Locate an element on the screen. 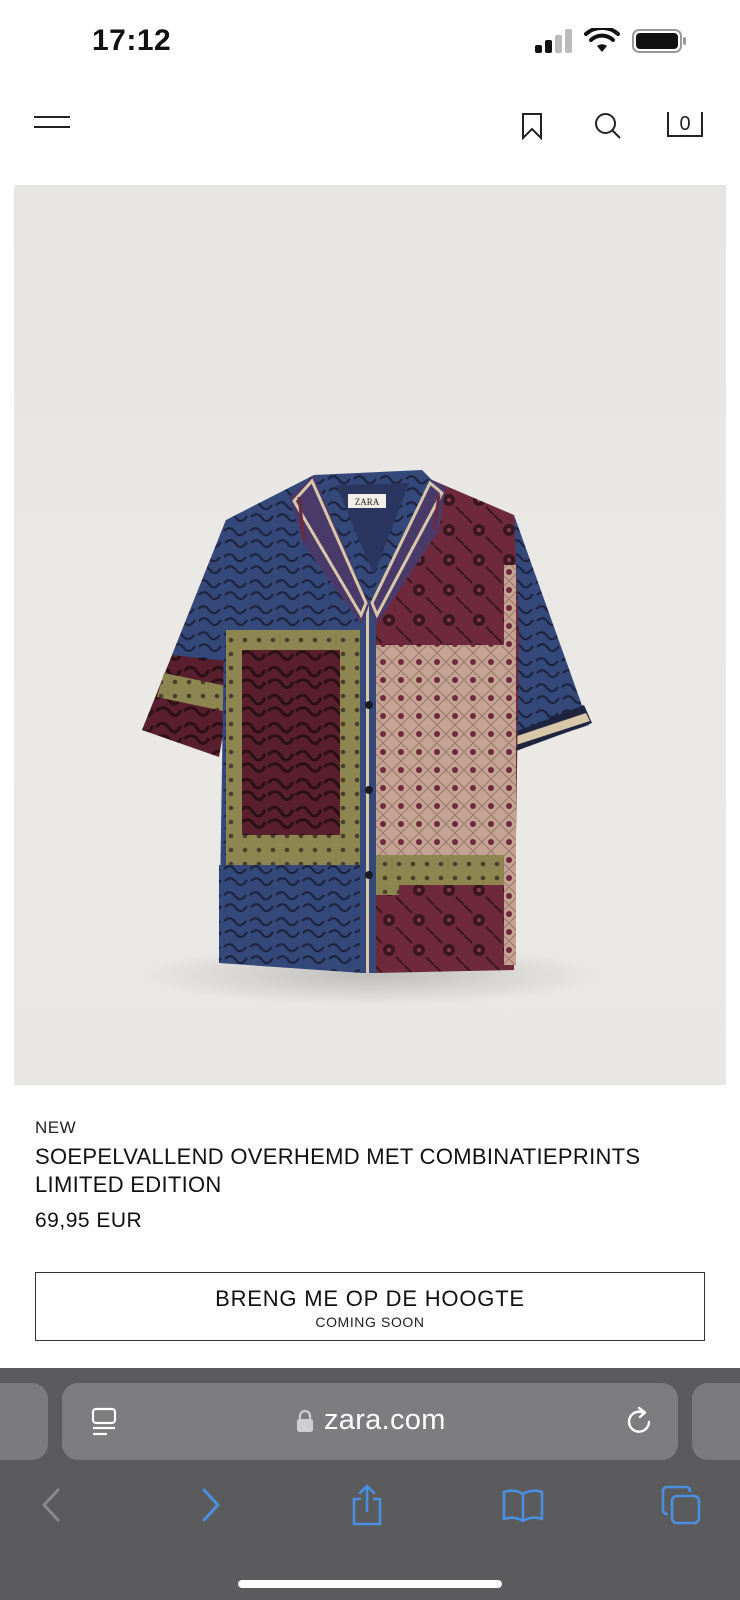 Image resolution: width=740 pixels, height=1600 pixels. browser-toolbar is located at coordinates (370, 1510).